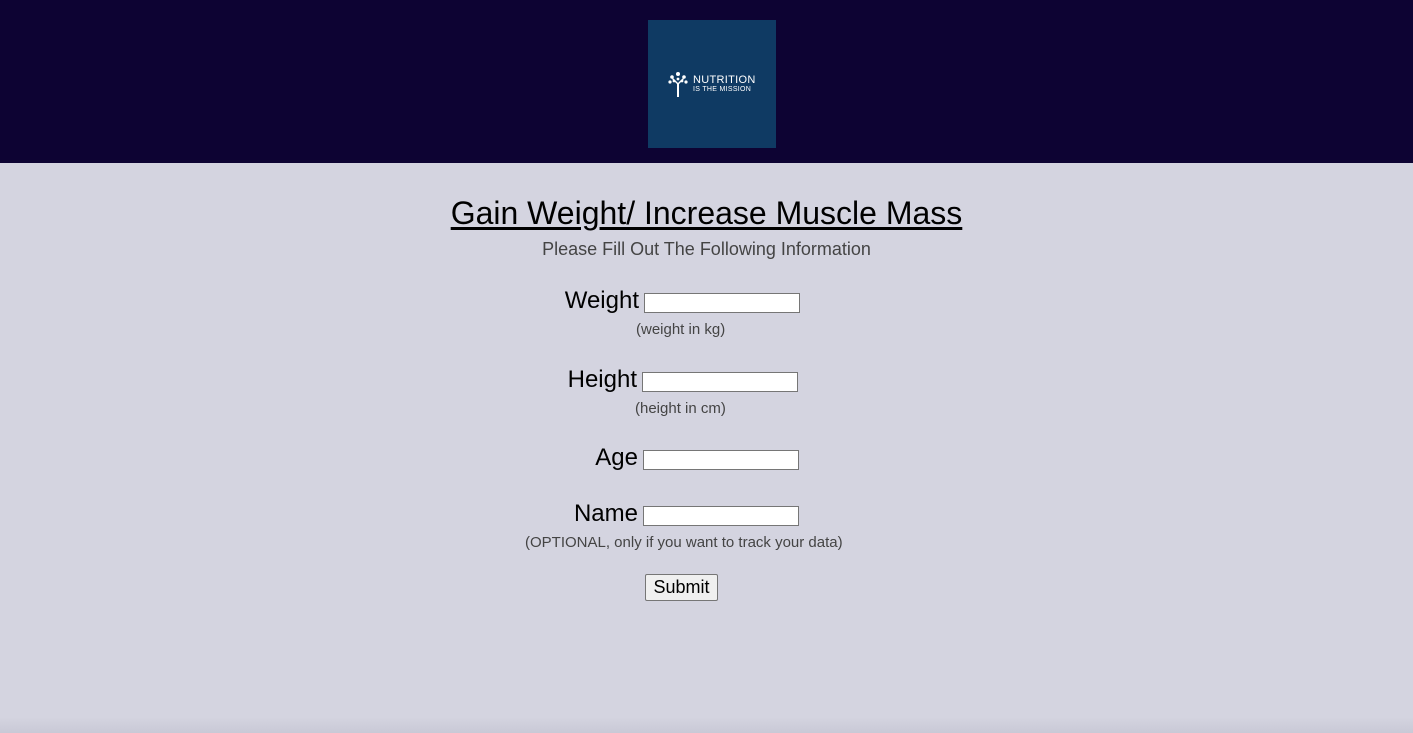 The height and width of the screenshot is (733, 1413). I want to click on page-title: Gain Weight/ Increase Muscle Mass, so click(706, 213).